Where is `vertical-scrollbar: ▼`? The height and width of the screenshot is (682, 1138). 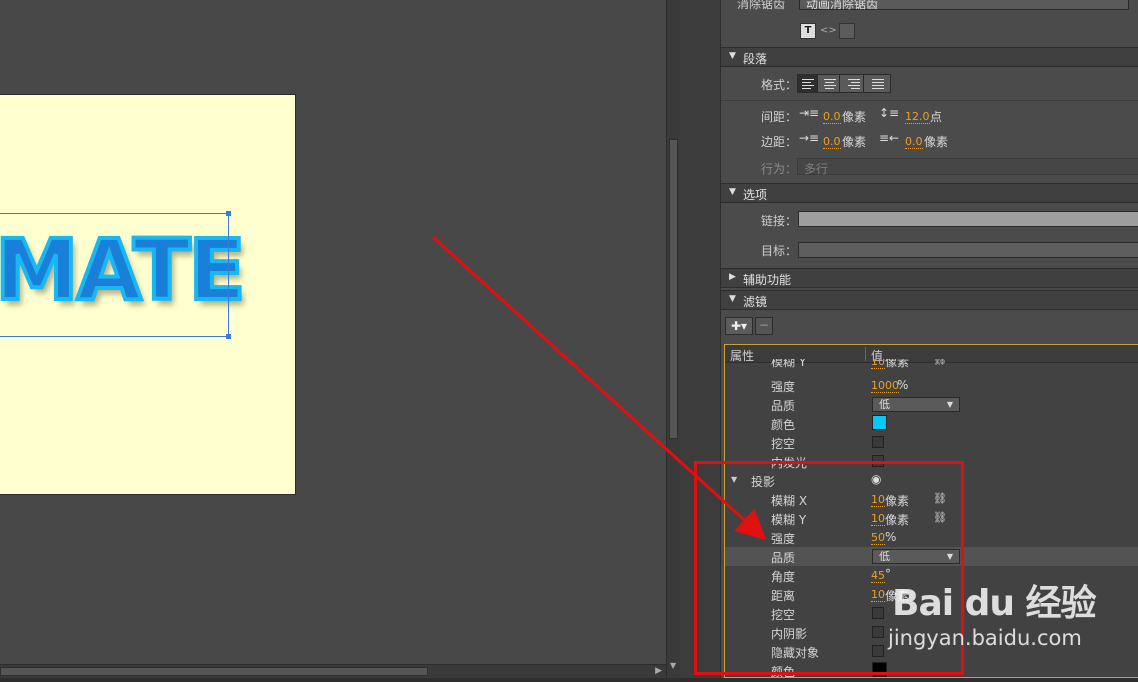 vertical-scrollbar: ▼ is located at coordinates (673, 339).